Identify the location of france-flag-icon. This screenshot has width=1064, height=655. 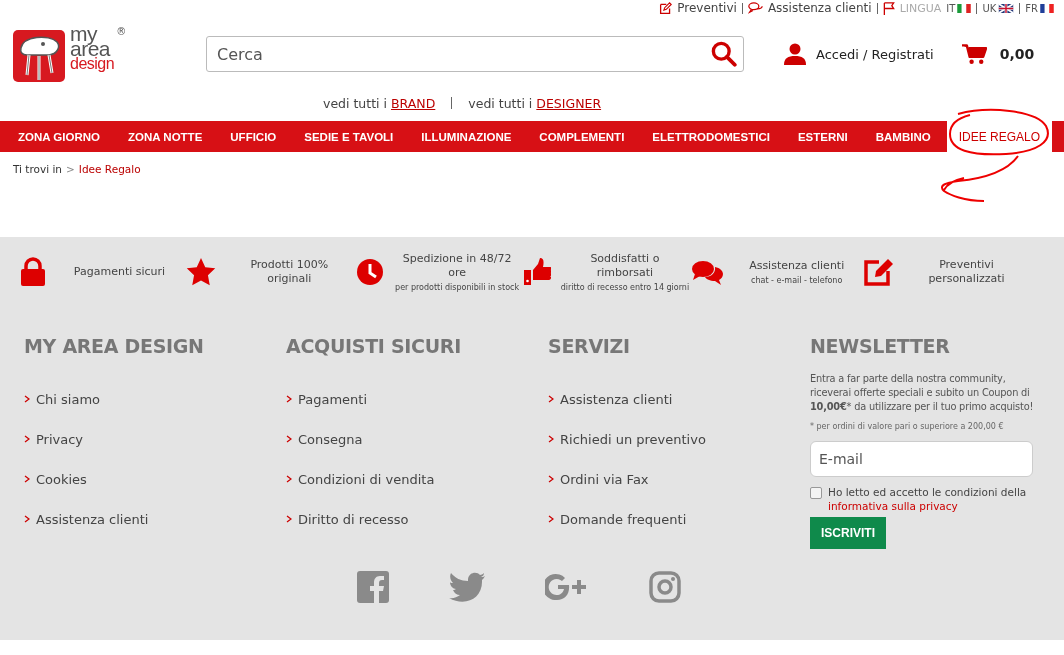
(1047, 8).